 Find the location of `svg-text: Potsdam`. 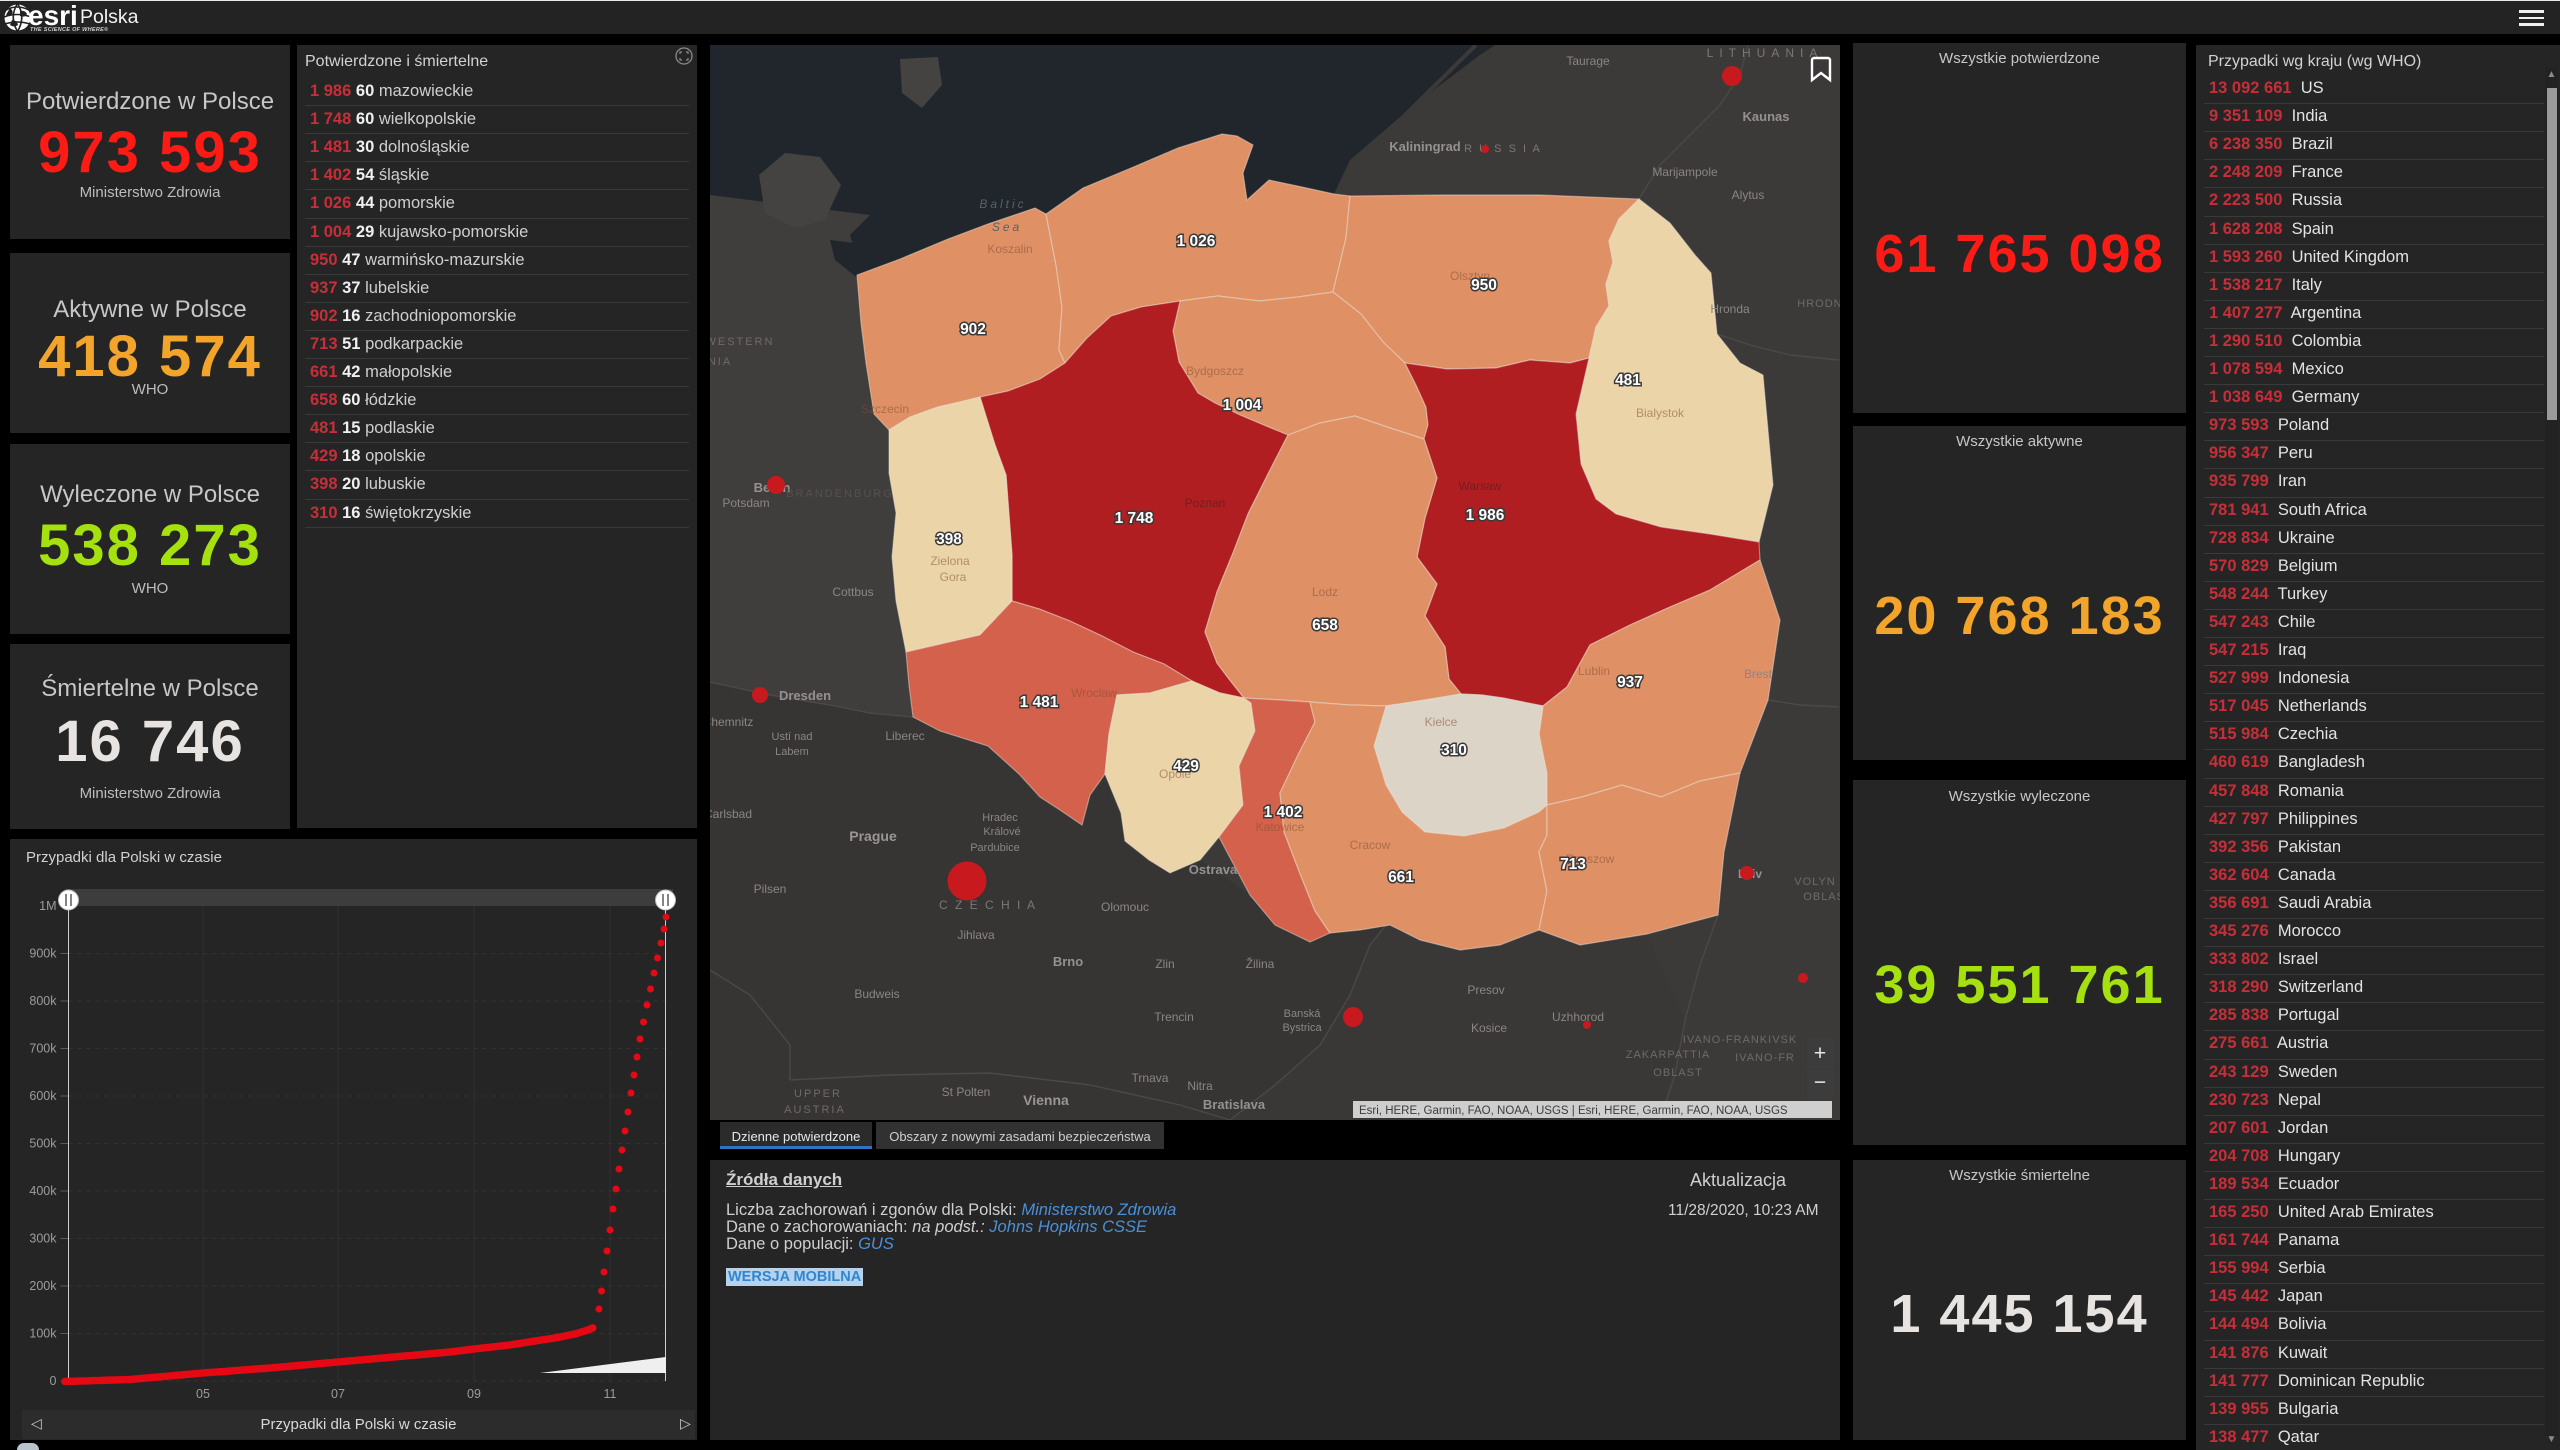

svg-text: Potsdam is located at coordinates (745, 503).